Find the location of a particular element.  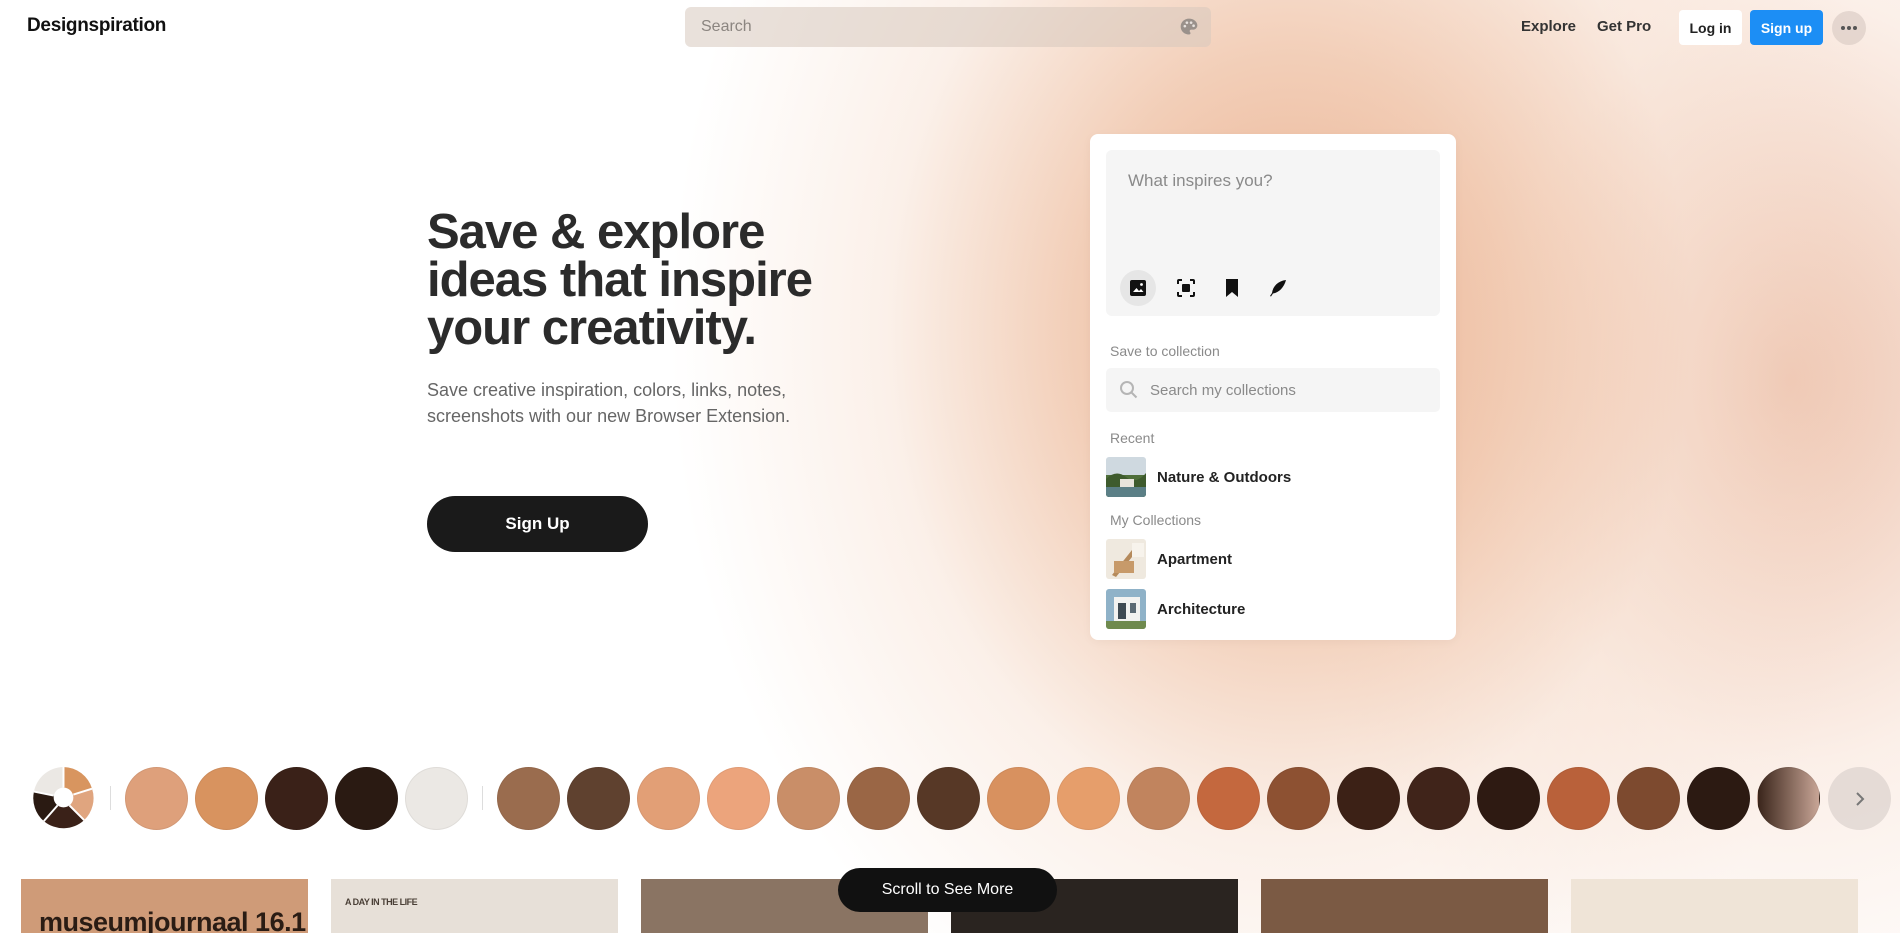

collection-name: Architecture is located at coordinates (1201, 609).